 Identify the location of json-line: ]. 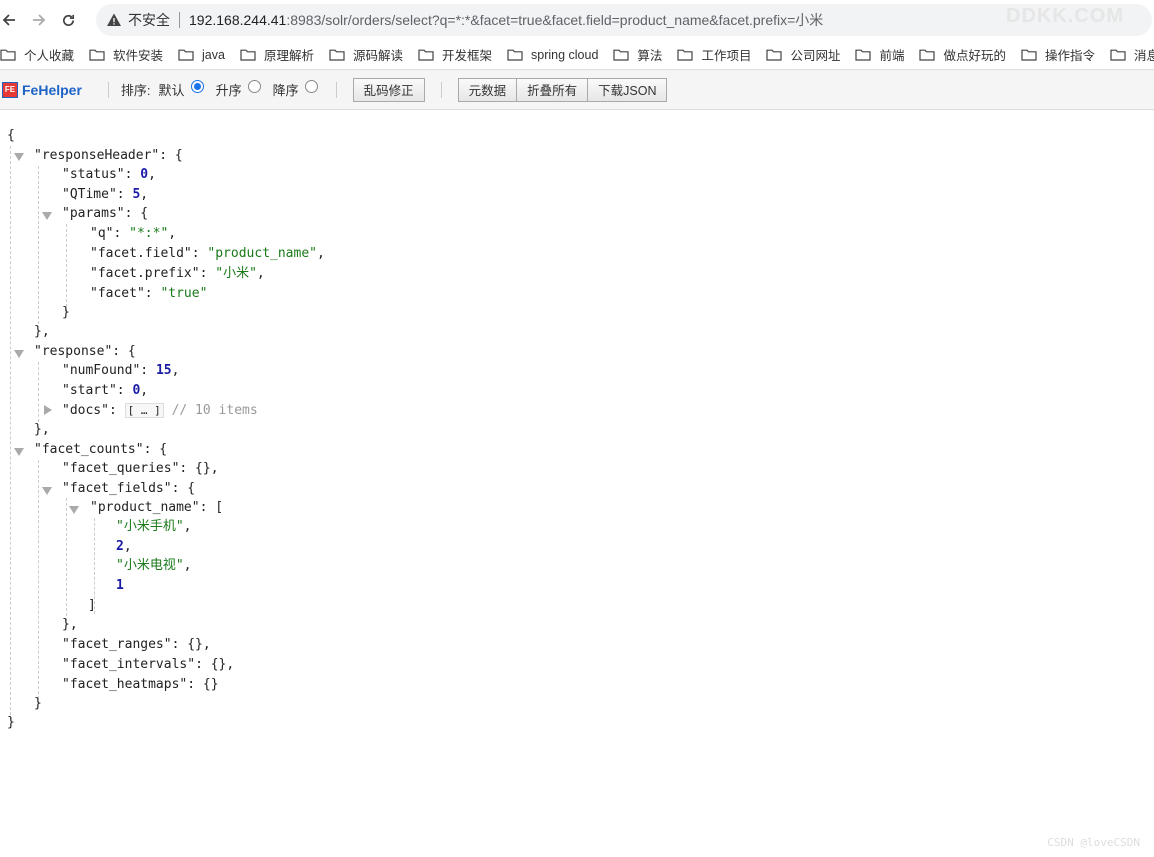
(92, 605).